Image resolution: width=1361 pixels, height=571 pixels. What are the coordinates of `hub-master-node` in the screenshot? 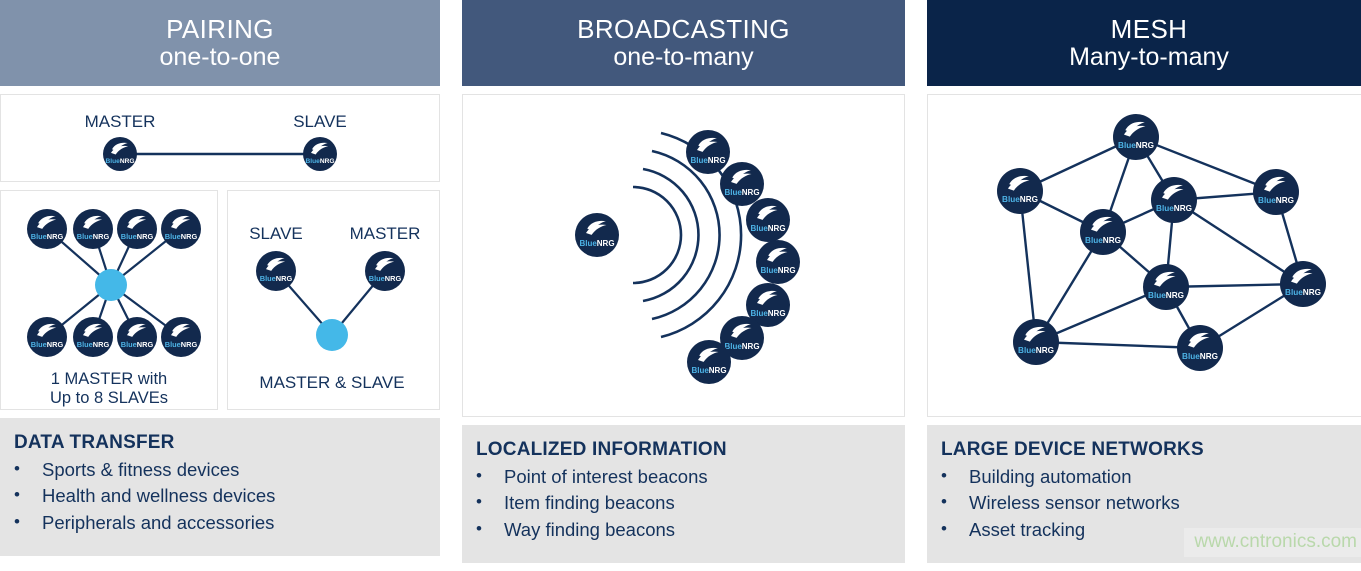 It's located at (111, 285).